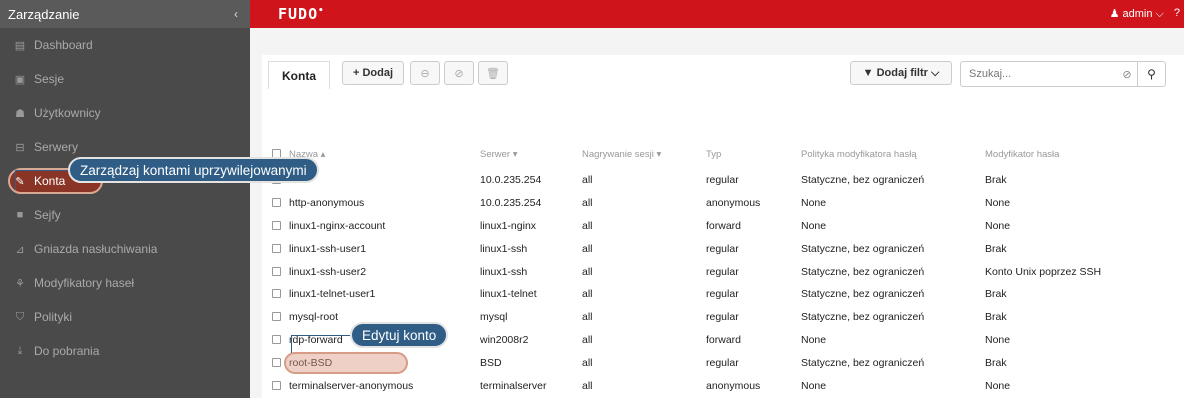 Image resolution: width=1184 pixels, height=398 pixels. I want to click on sidebar-item-label: Serwery, so click(56, 147).